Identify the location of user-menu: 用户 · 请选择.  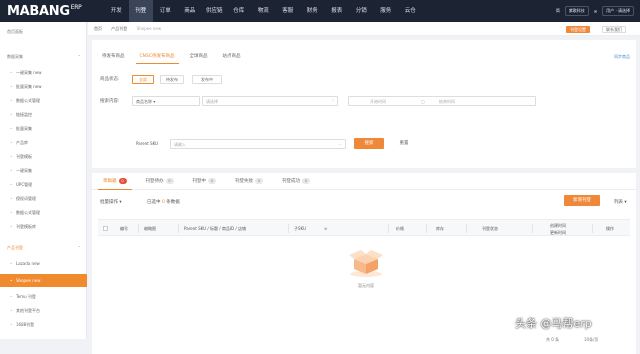
(618, 11).